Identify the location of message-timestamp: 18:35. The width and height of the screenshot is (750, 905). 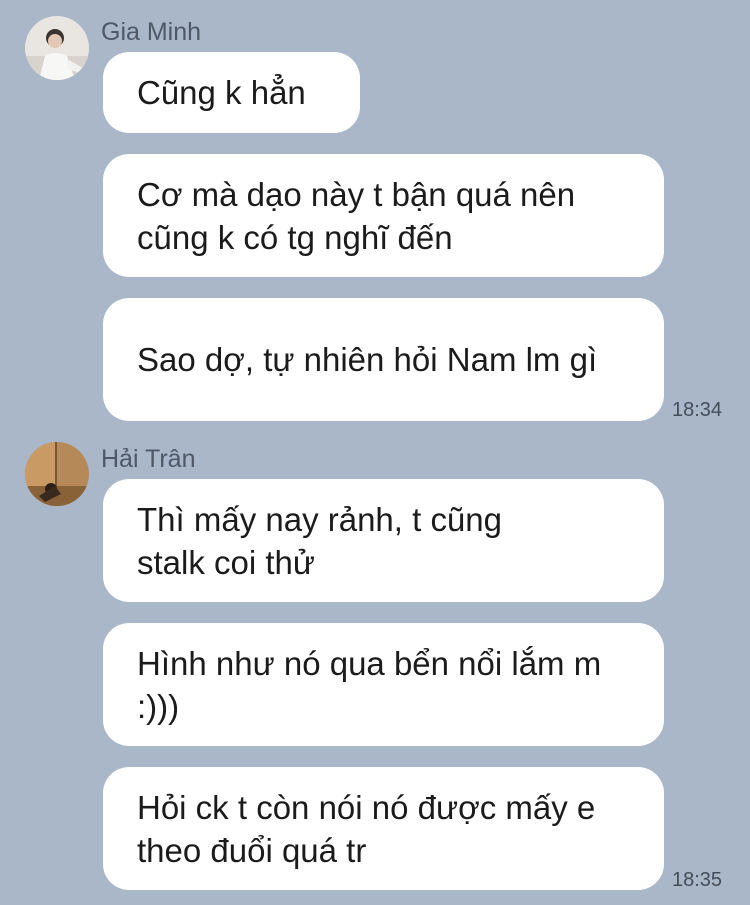
(697, 880).